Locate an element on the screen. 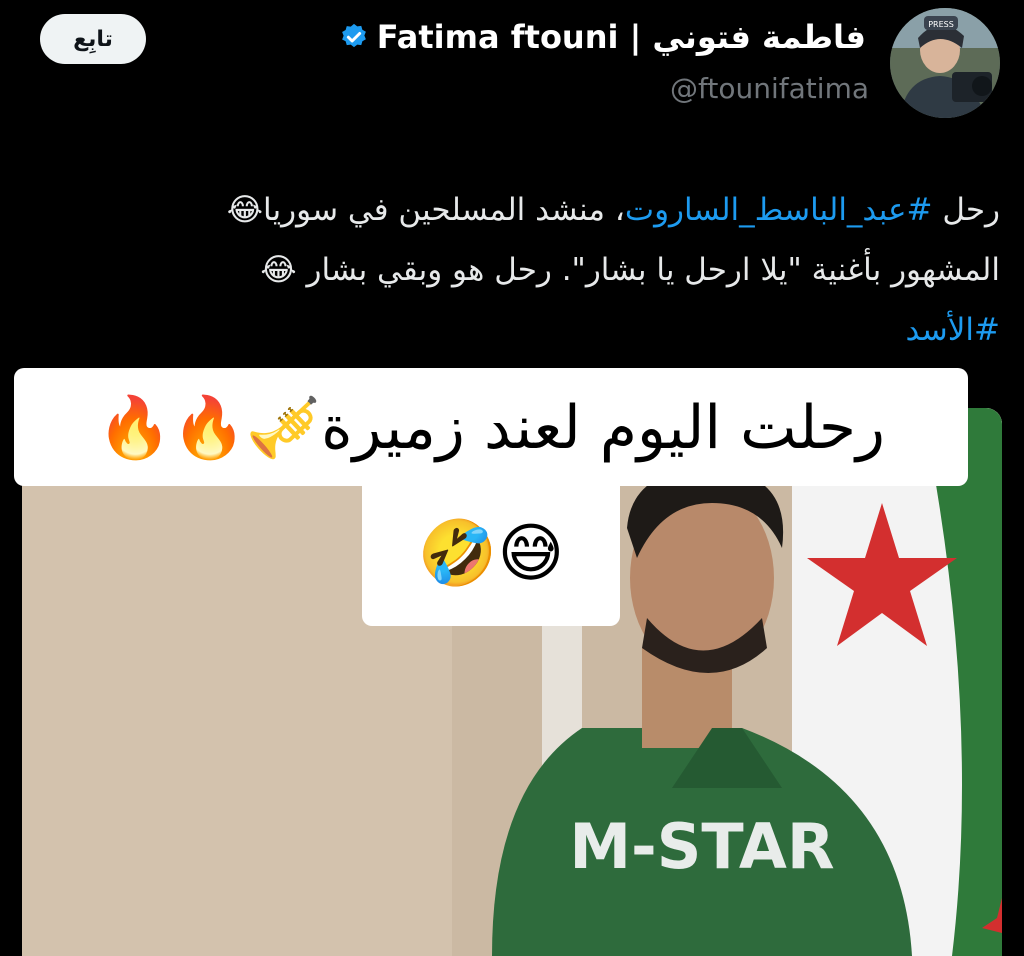 The width and height of the screenshot is (1024, 956). shirt-logo-text: M-STAR is located at coordinates (701, 846).